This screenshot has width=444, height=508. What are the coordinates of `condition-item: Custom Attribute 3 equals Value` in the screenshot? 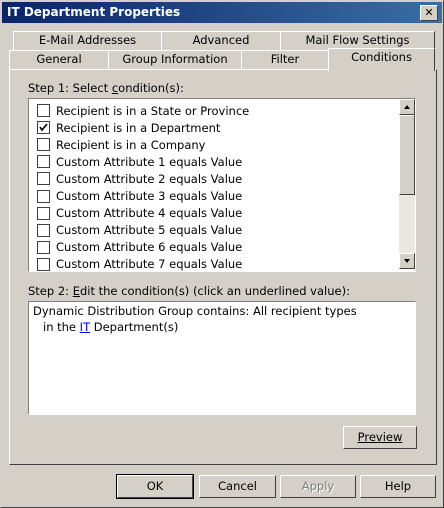 It's located at (139, 196).